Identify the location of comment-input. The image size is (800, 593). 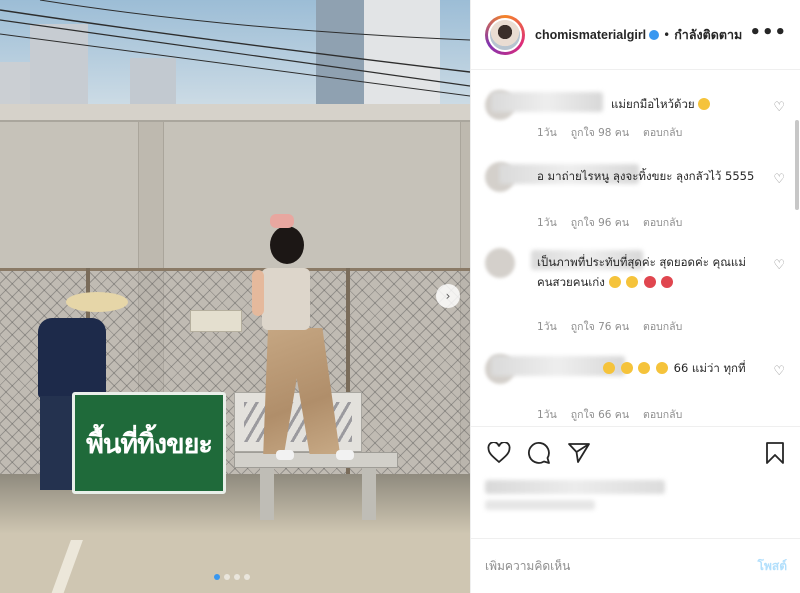
(621, 566).